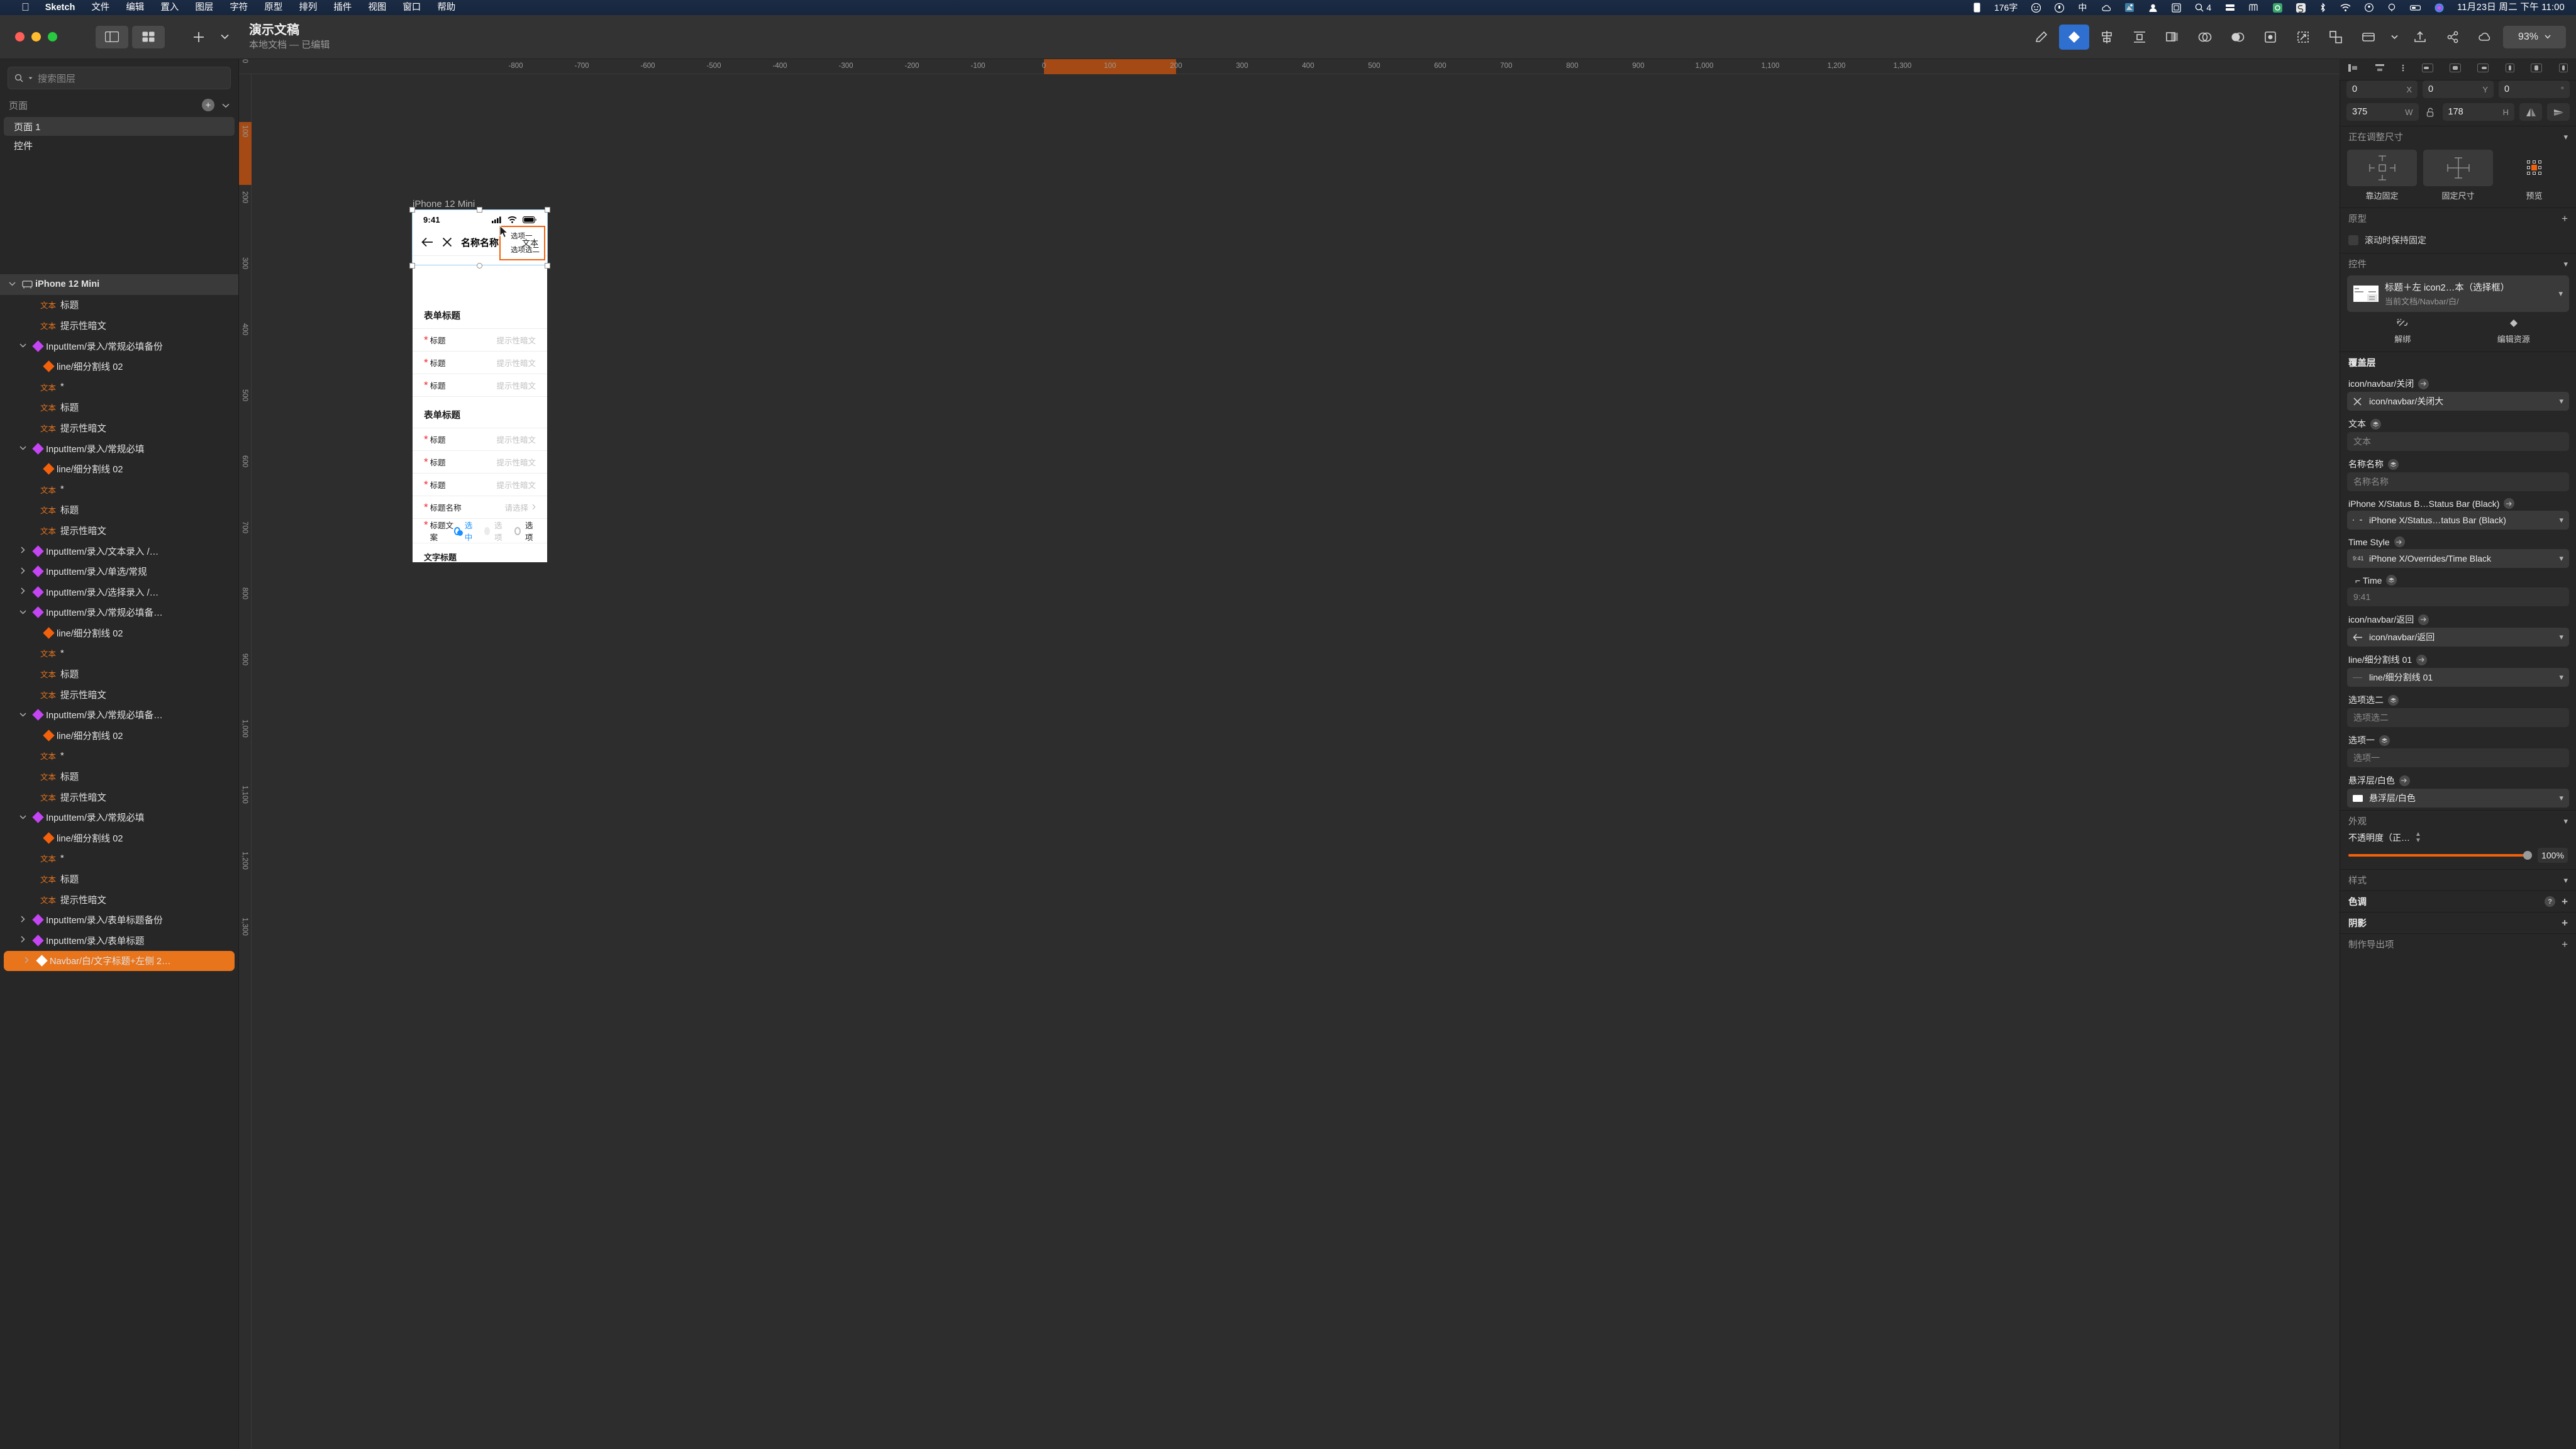 The image size is (2576, 1449). What do you see at coordinates (2458, 241) in the screenshot?
I see `fix-scroll-row: 滚动时保持固定` at bounding box center [2458, 241].